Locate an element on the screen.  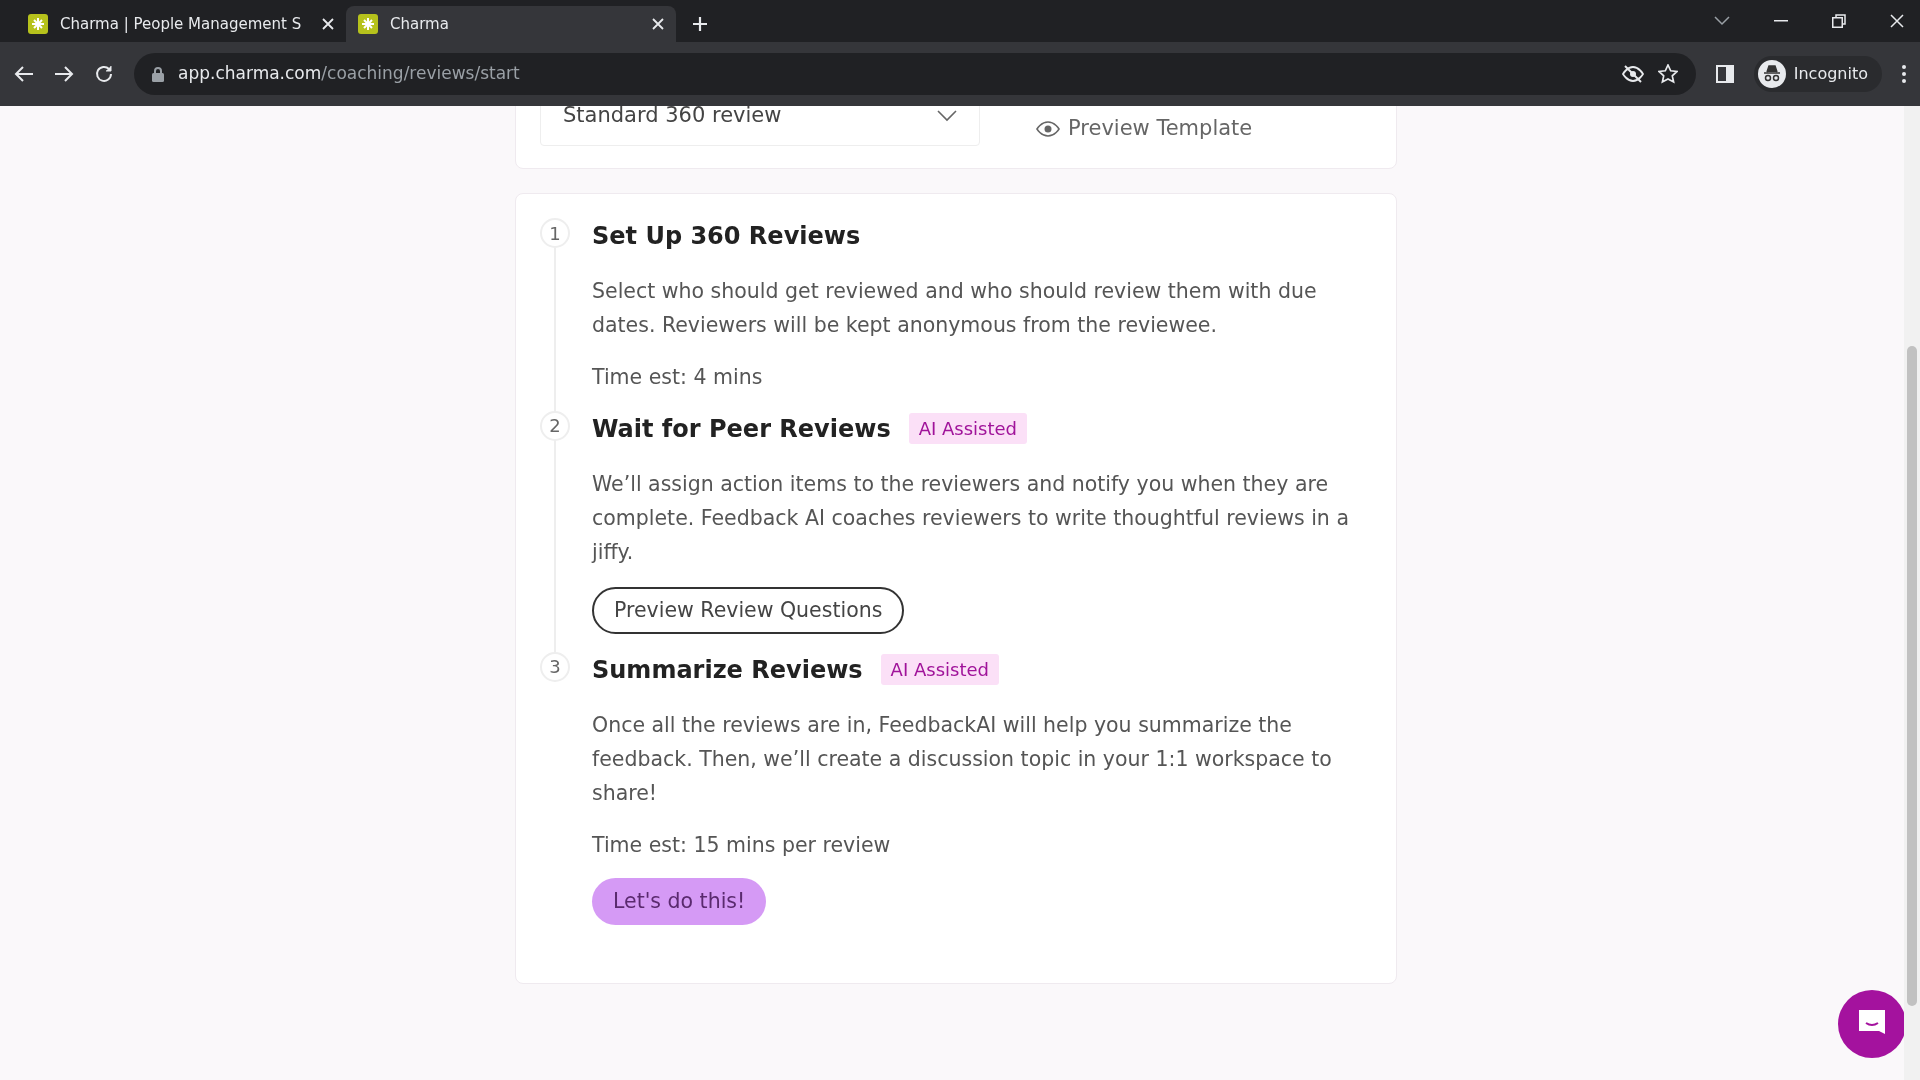
step-description: Once all the reviews are in, FeedbackAI will help you summarize the feedback. Then, we’ll create a discussion topic in your 1:1 workspace to share! is located at coordinates (962, 759).